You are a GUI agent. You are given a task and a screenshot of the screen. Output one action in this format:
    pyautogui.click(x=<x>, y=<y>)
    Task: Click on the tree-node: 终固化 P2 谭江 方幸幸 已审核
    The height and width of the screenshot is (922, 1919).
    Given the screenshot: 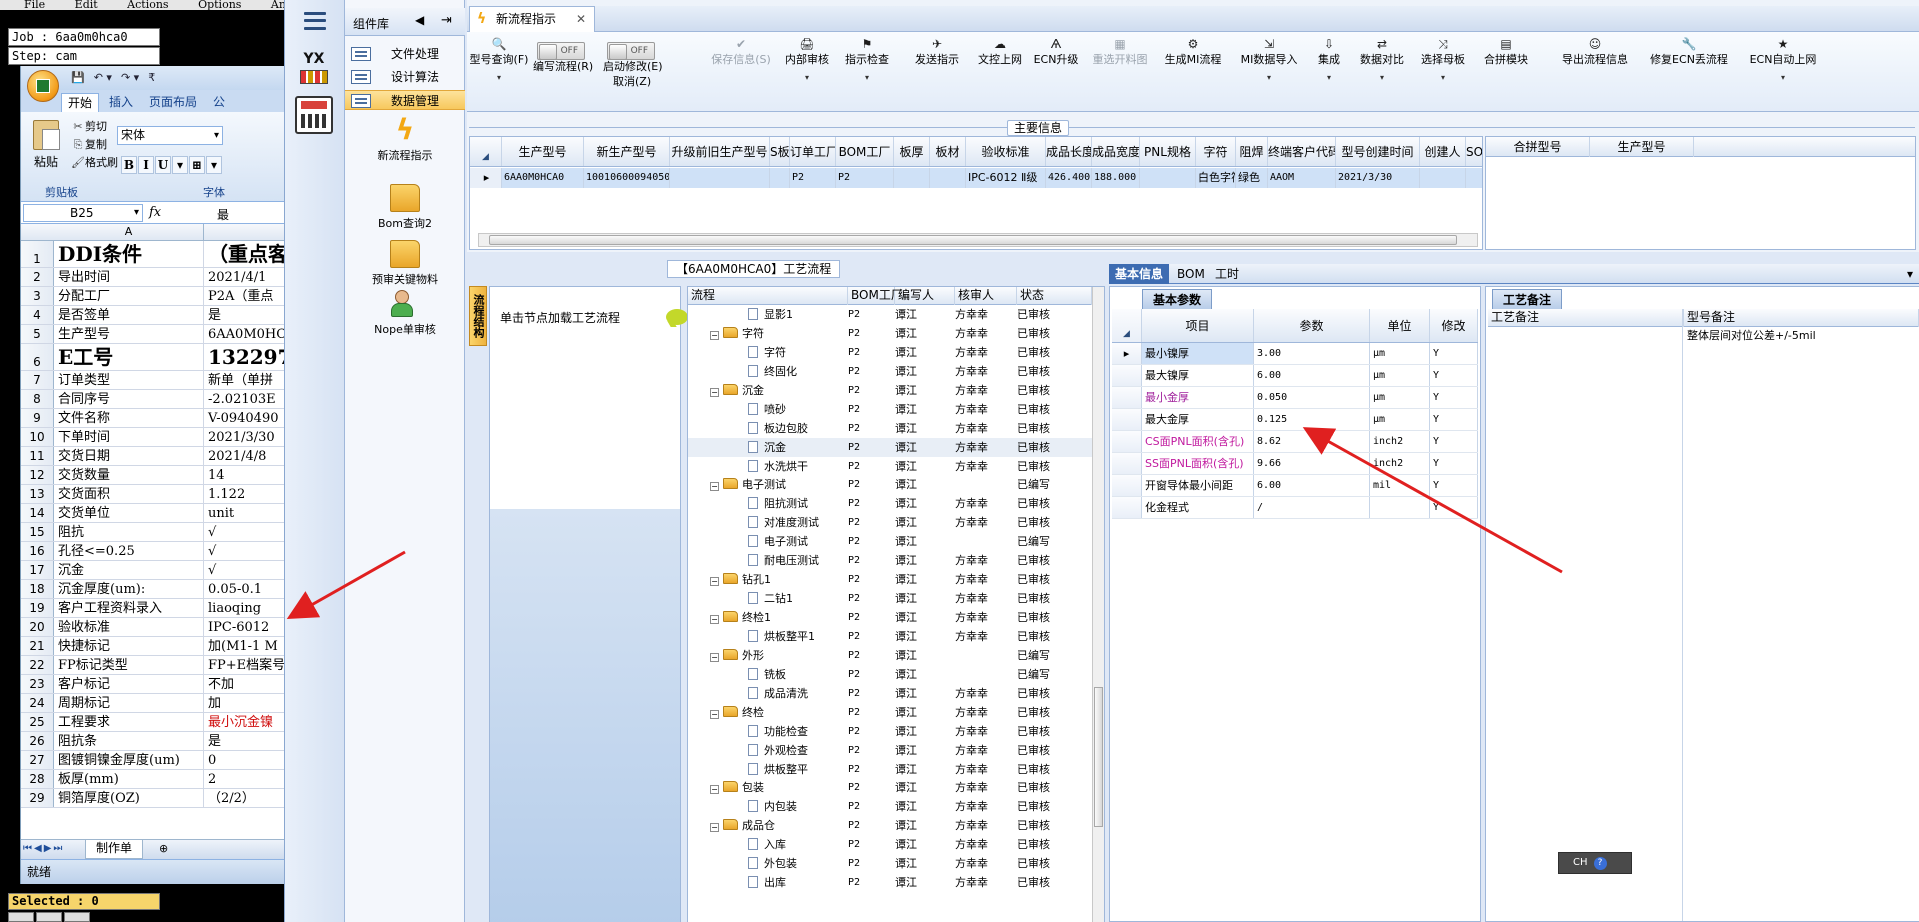 What is the action you would take?
    pyautogui.click(x=890, y=371)
    